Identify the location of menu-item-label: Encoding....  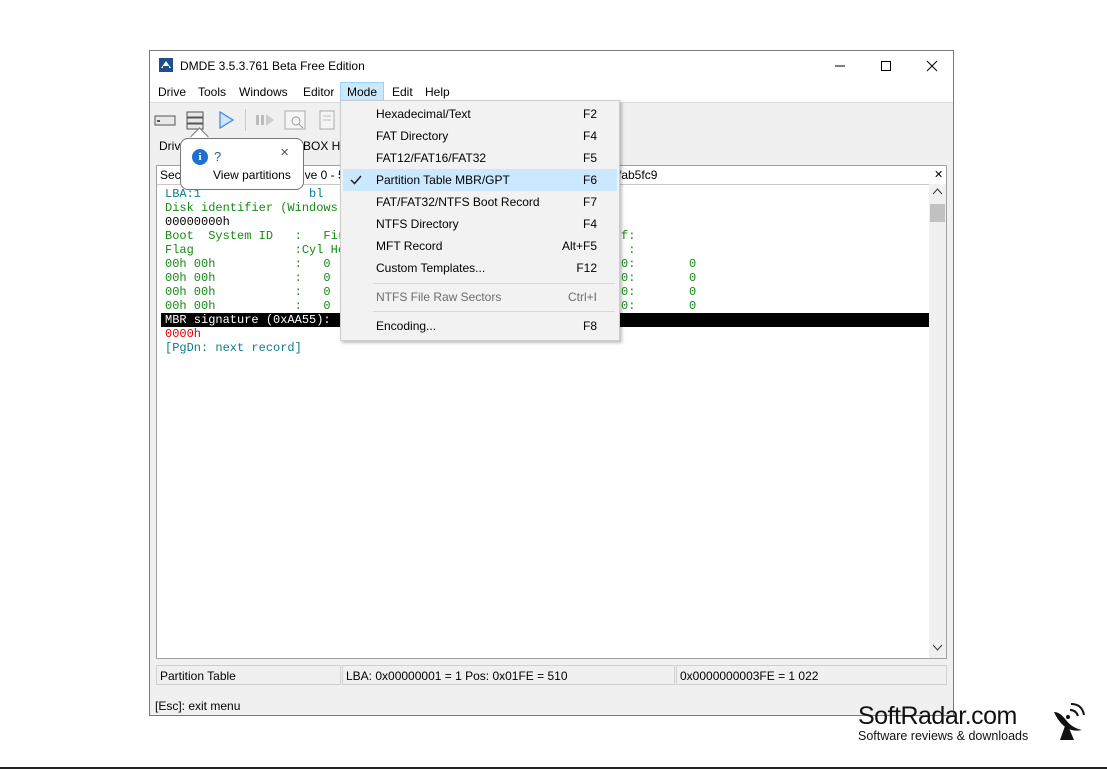
(406, 326).